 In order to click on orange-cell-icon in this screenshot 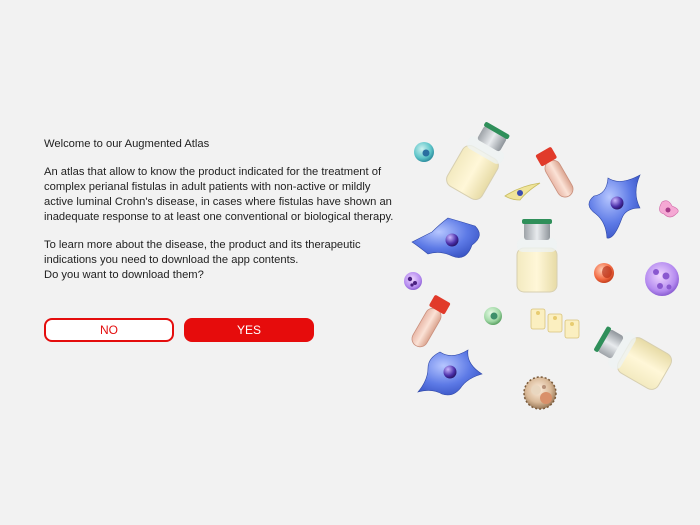, I will do `click(604, 273)`.